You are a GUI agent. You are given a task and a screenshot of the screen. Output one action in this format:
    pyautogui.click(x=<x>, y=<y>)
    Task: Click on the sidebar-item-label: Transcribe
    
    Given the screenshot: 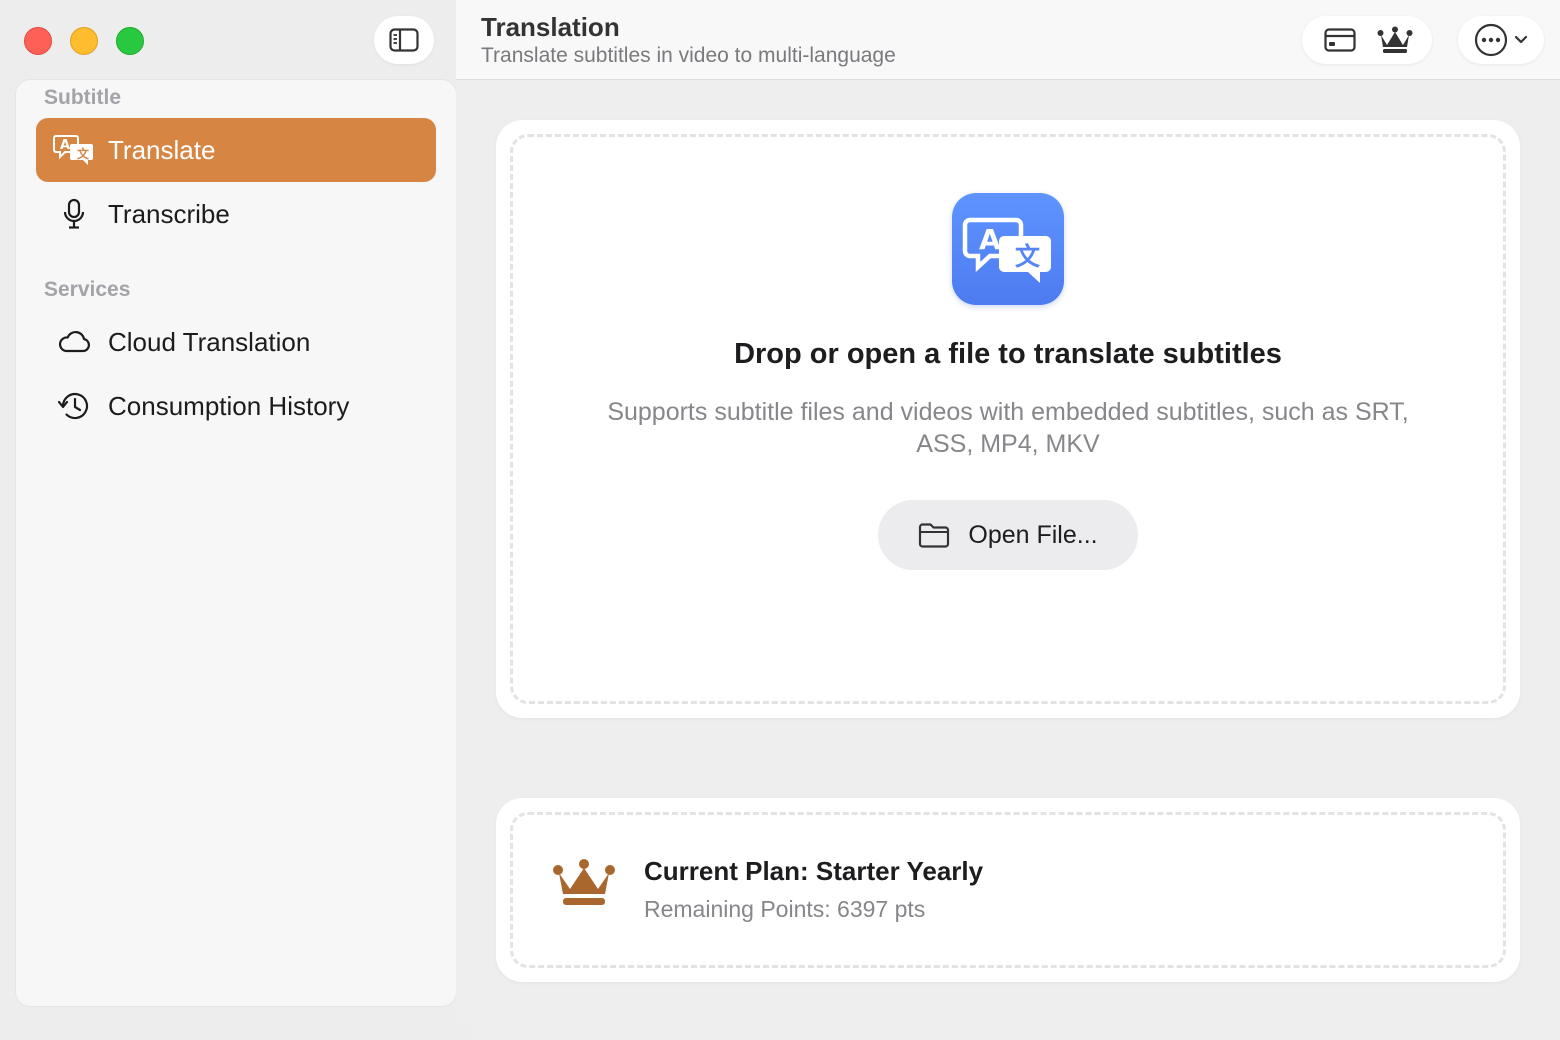 What is the action you would take?
    pyautogui.click(x=169, y=213)
    